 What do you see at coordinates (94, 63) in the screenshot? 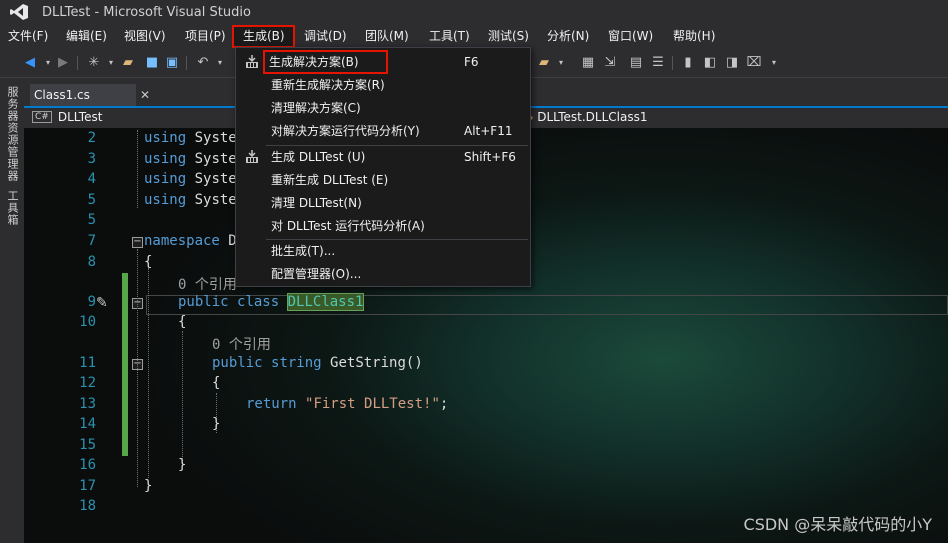
I see `new-project-icon: ✳` at bounding box center [94, 63].